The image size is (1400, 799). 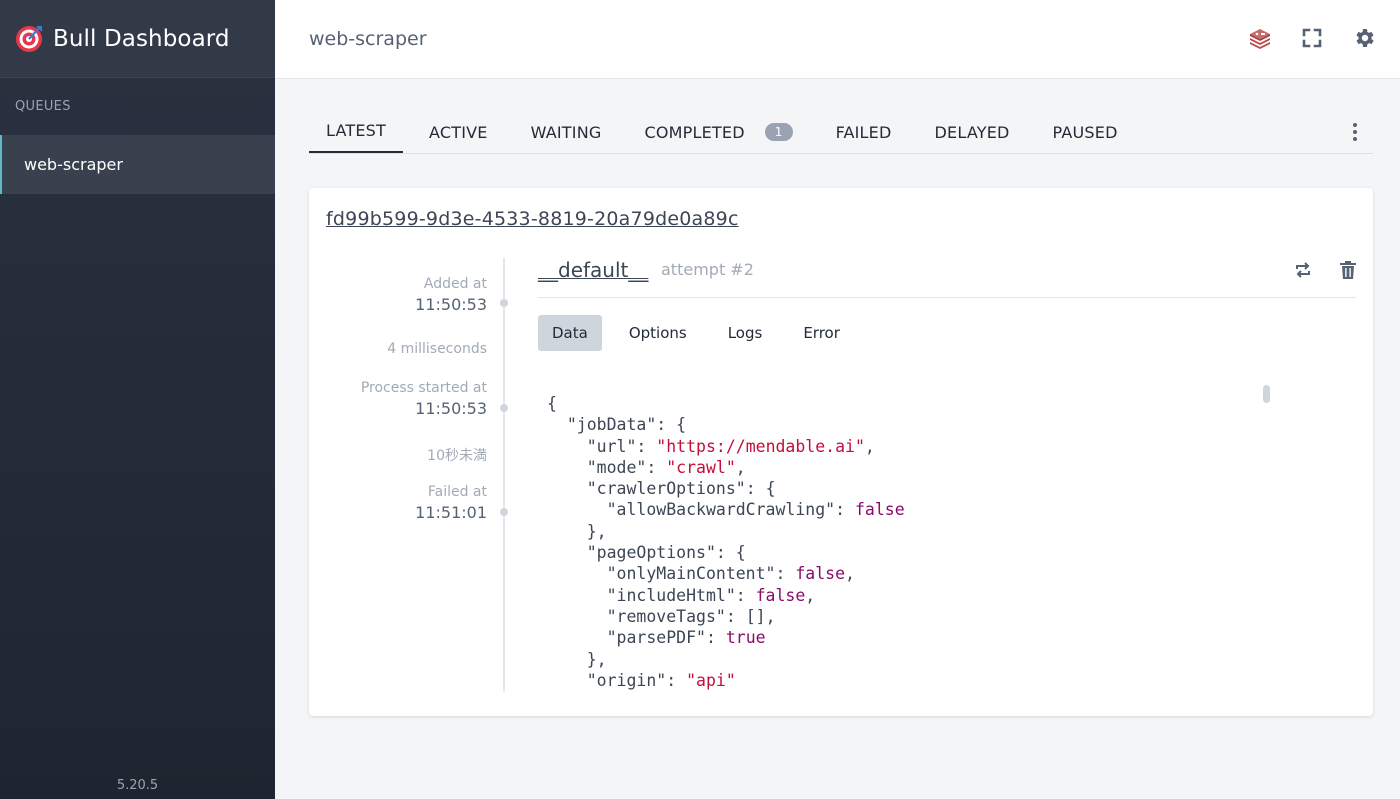 I want to click on failed-at-label: Failed at, so click(x=457, y=492).